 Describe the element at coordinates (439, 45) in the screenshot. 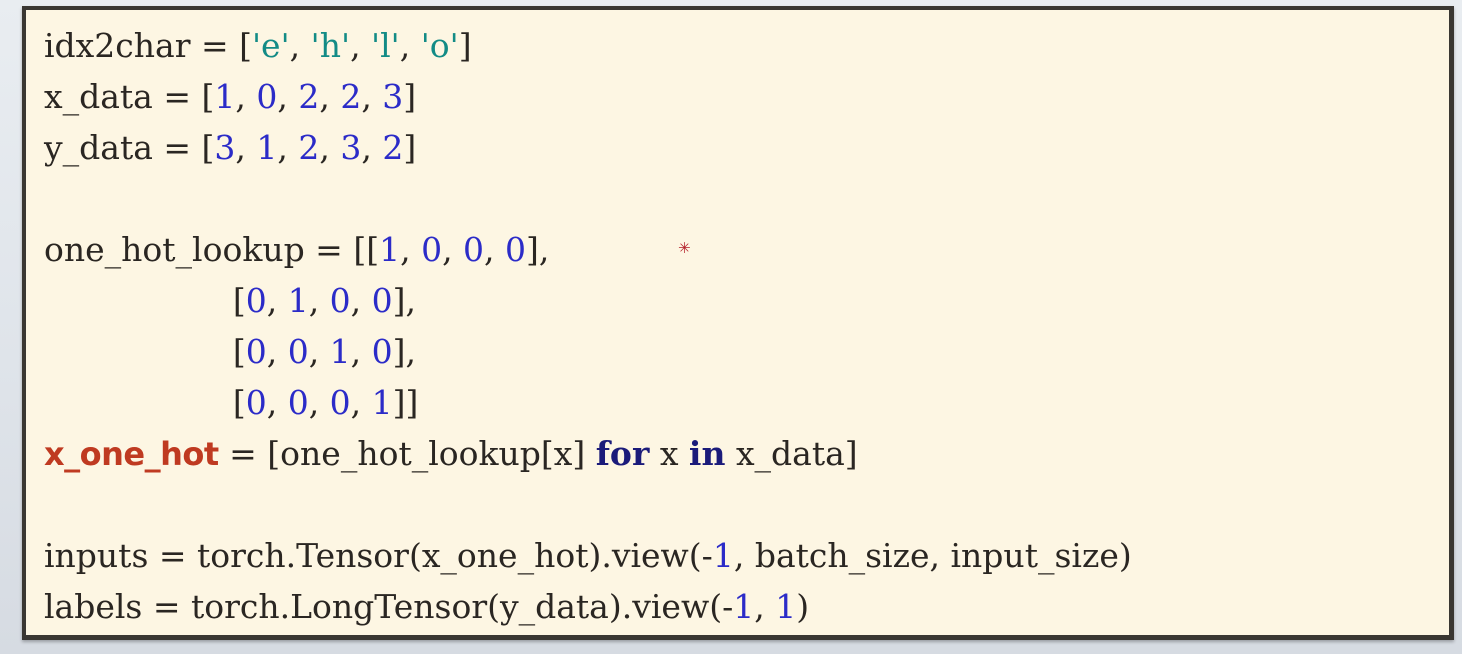

I see `token-str: 'o'` at that location.